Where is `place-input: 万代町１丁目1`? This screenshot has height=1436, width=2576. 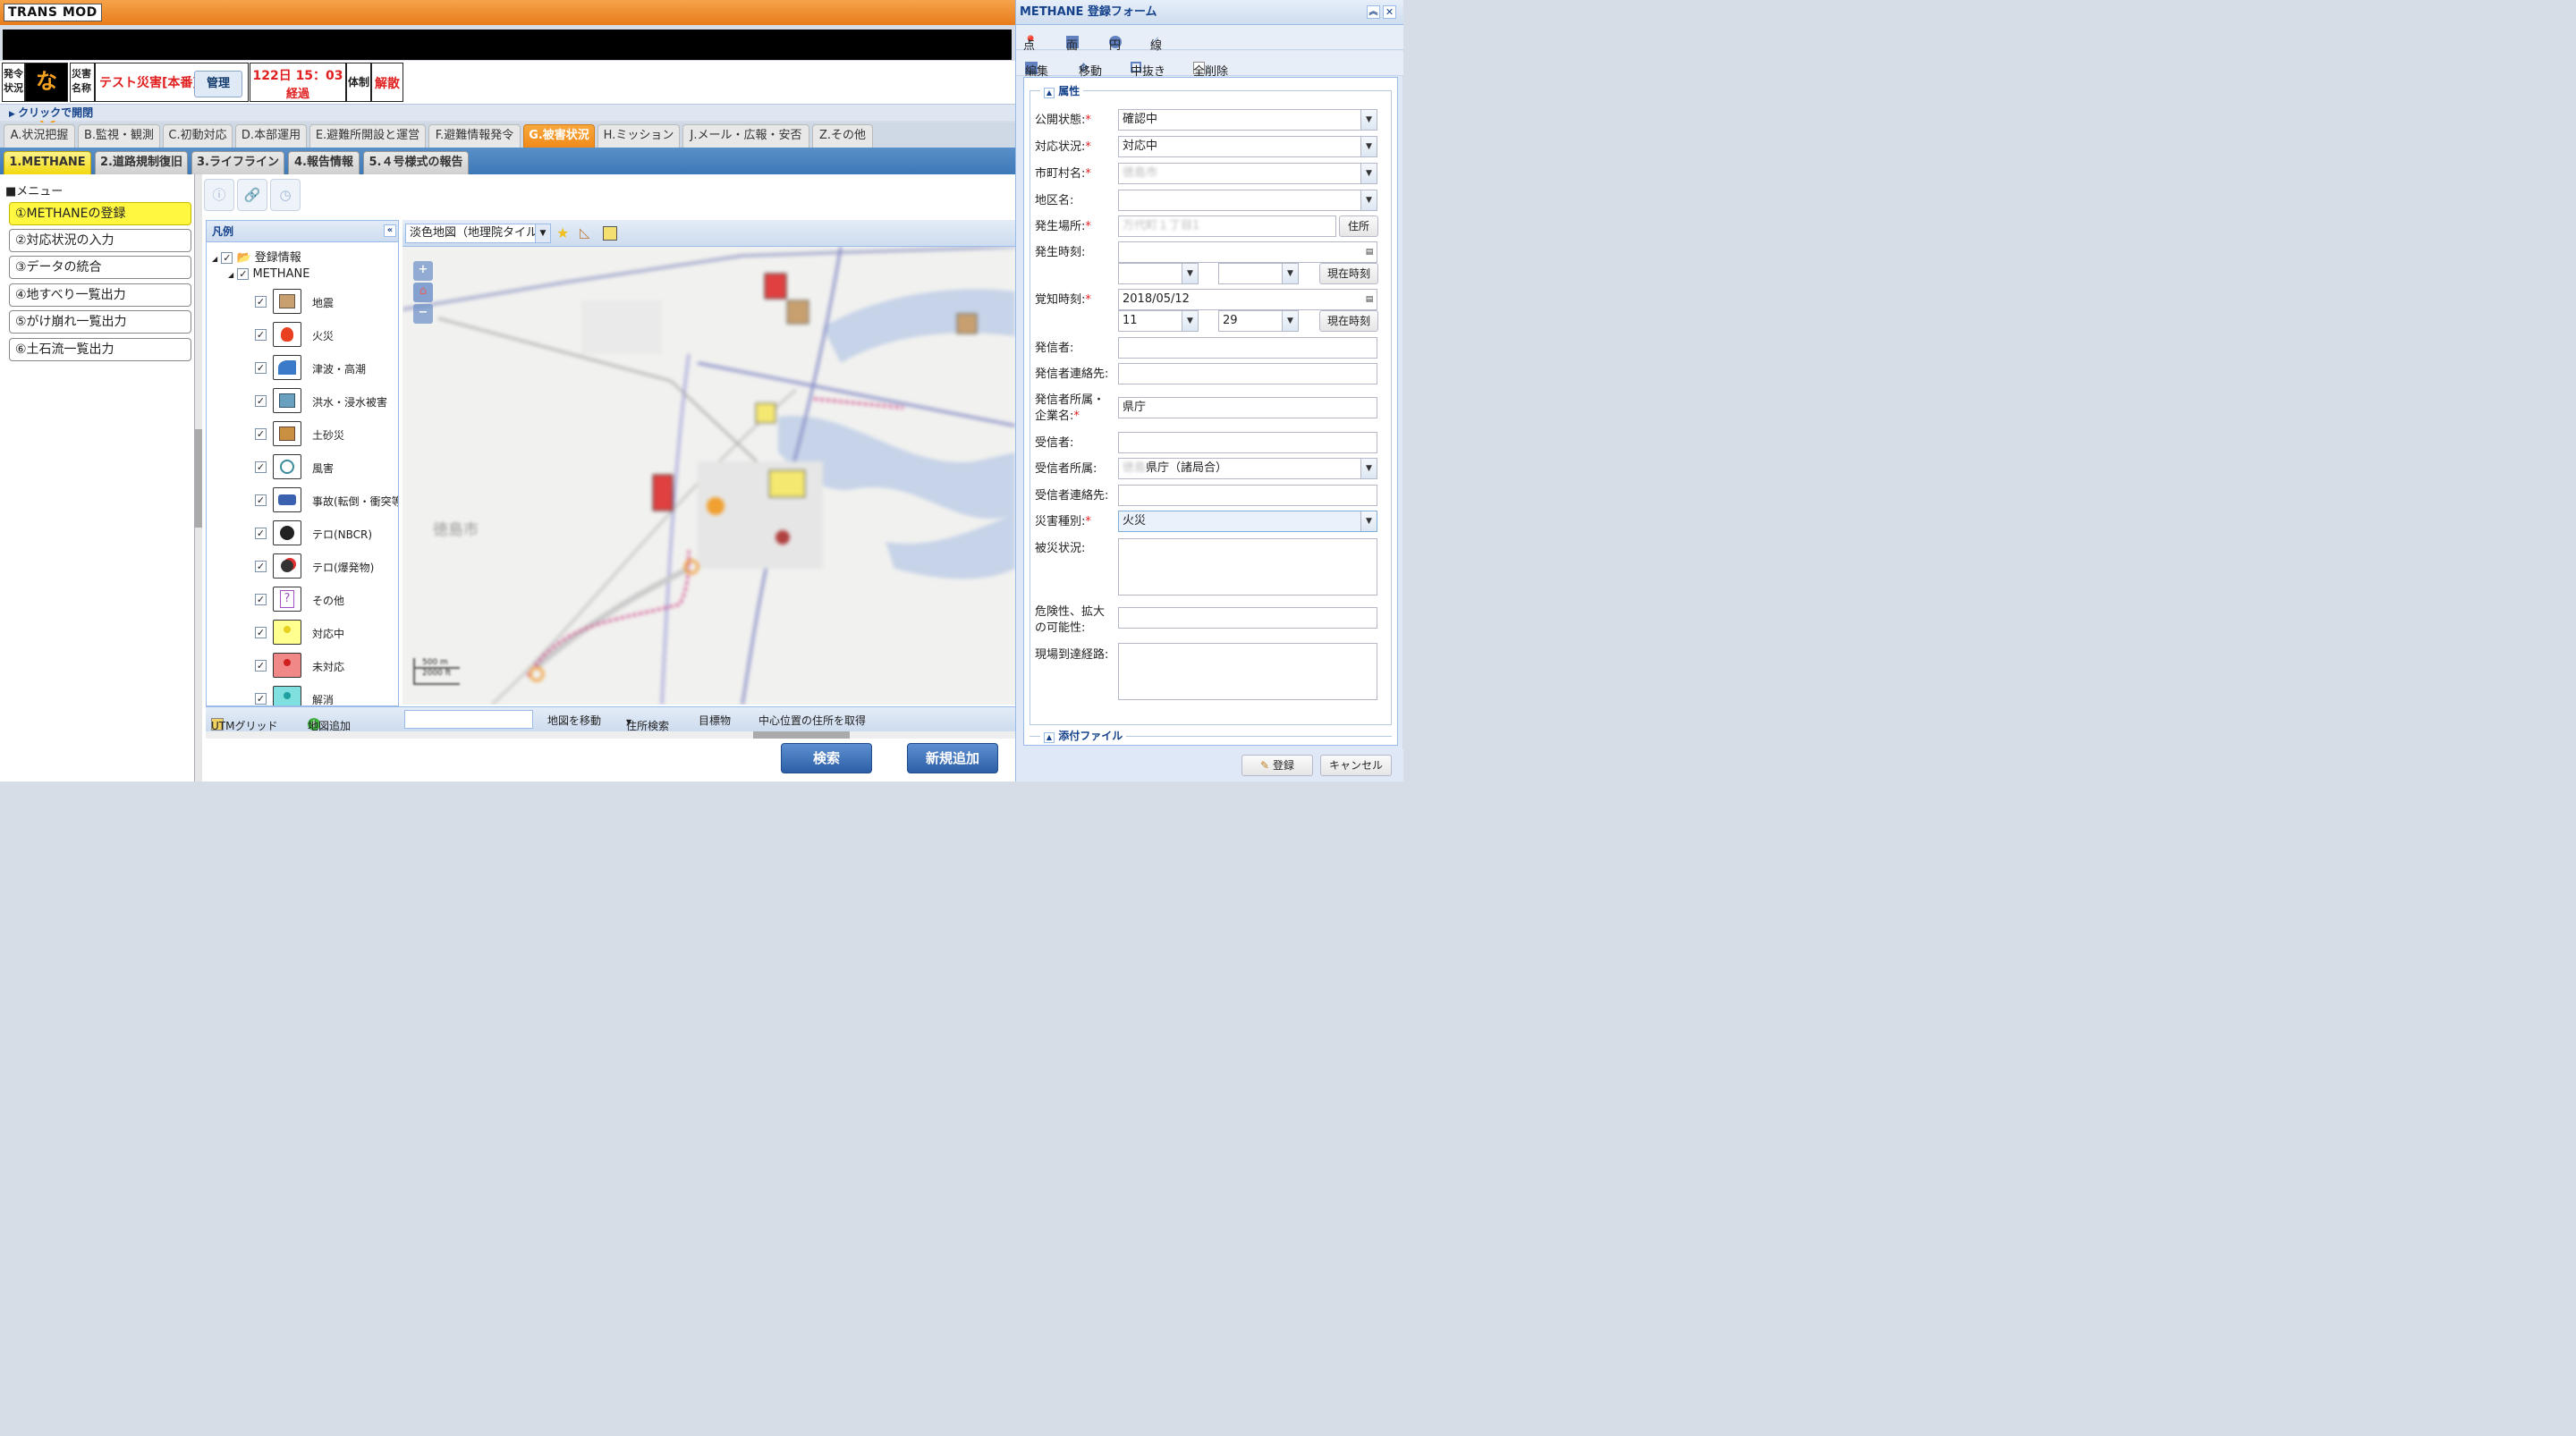 place-input: 万代町１丁目1 is located at coordinates (1227, 226).